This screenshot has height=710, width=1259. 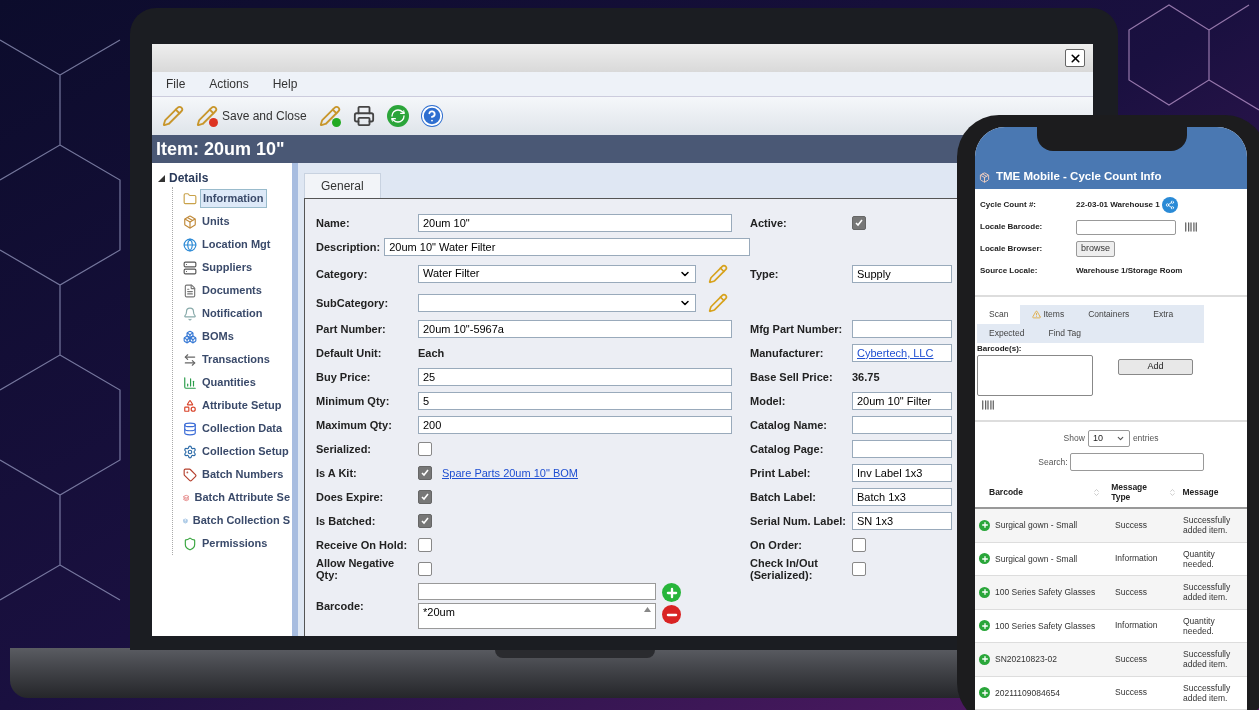 What do you see at coordinates (557, 273) in the screenshot?
I see `dropdown: Water Filter` at bounding box center [557, 273].